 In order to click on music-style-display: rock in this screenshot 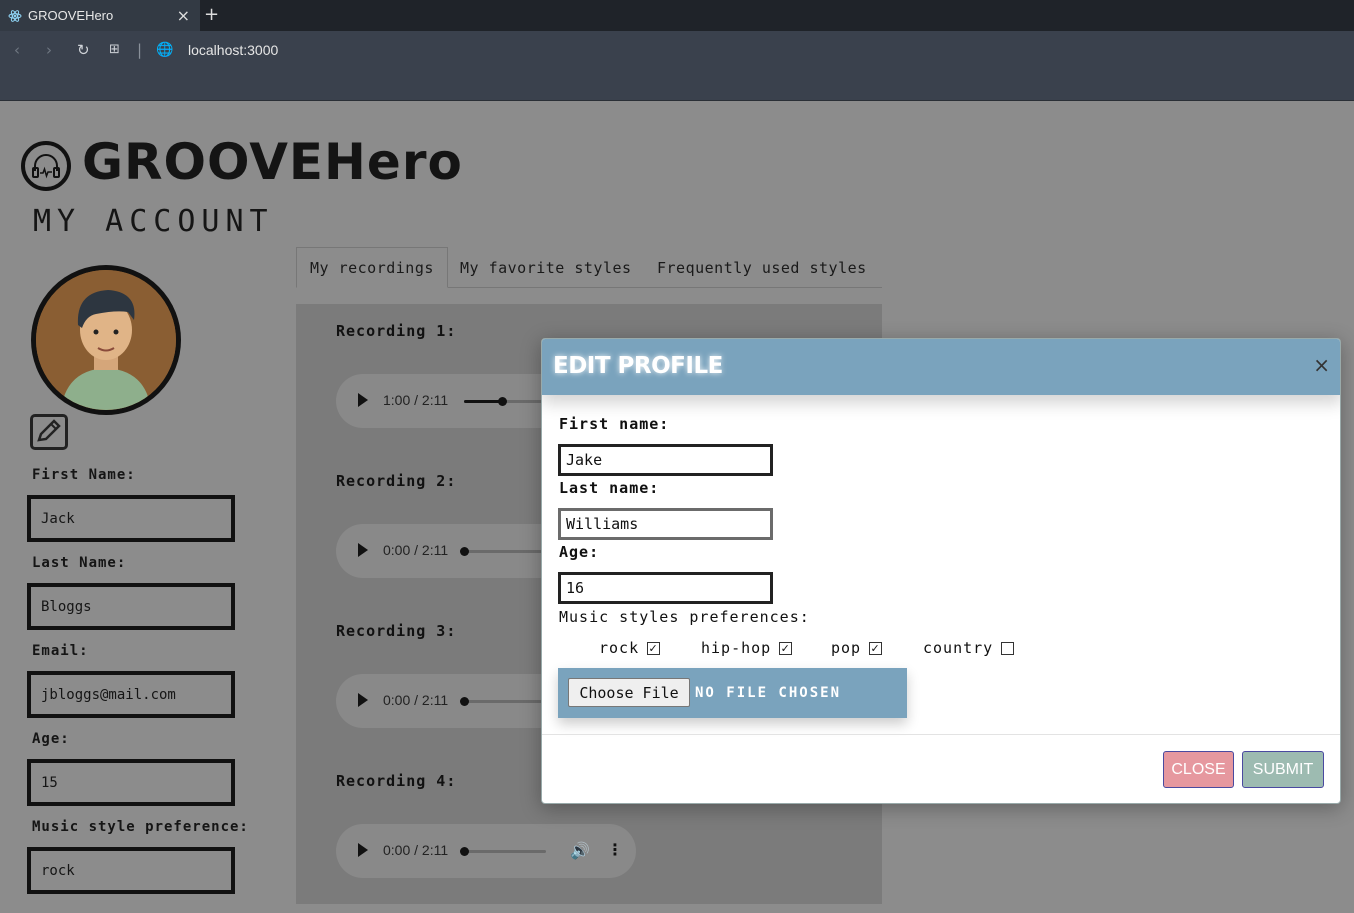, I will do `click(131, 870)`.